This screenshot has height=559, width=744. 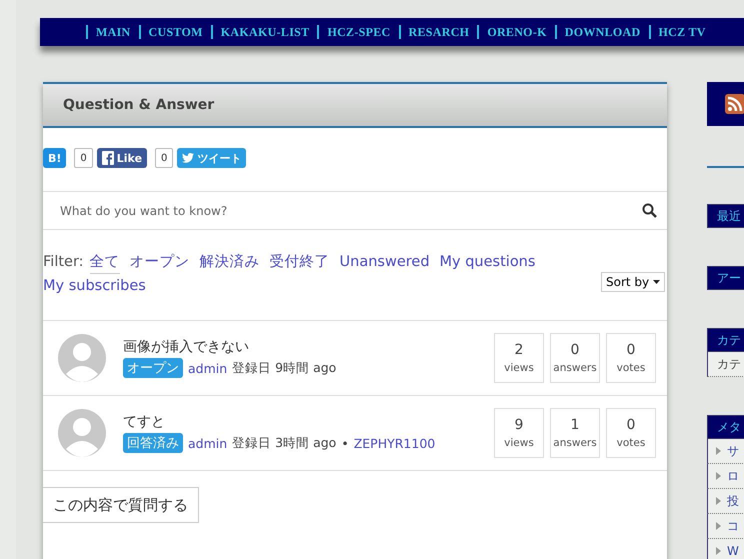 I want to click on widget-item: W, so click(x=725, y=549).